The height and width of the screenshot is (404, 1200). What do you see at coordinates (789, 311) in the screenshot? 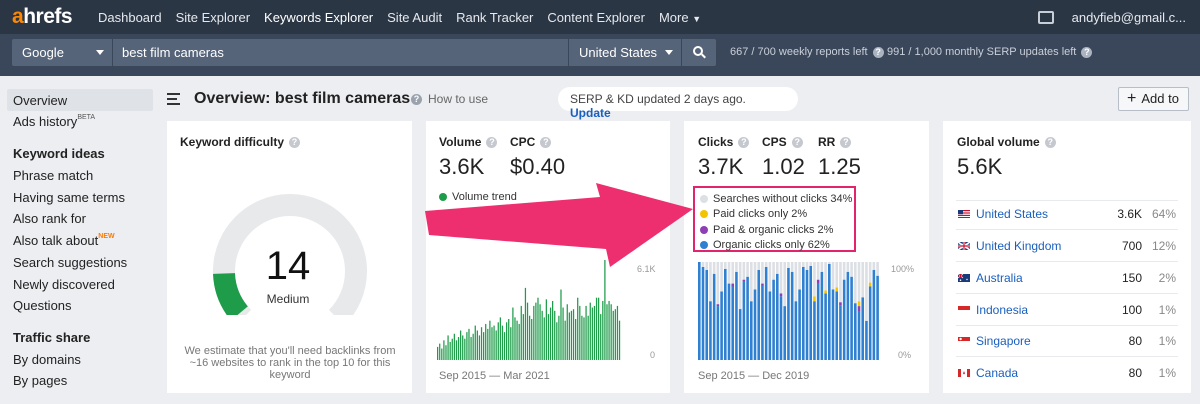
I see `clicks-chart` at bounding box center [789, 311].